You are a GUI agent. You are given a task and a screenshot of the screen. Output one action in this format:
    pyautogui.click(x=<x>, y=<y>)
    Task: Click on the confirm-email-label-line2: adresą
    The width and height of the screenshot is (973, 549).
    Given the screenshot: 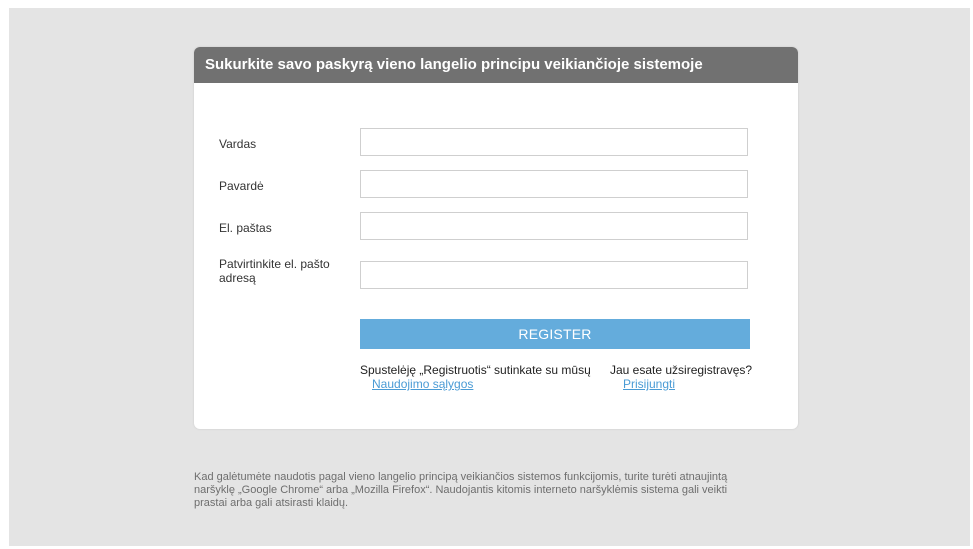 What is the action you would take?
    pyautogui.click(x=237, y=278)
    